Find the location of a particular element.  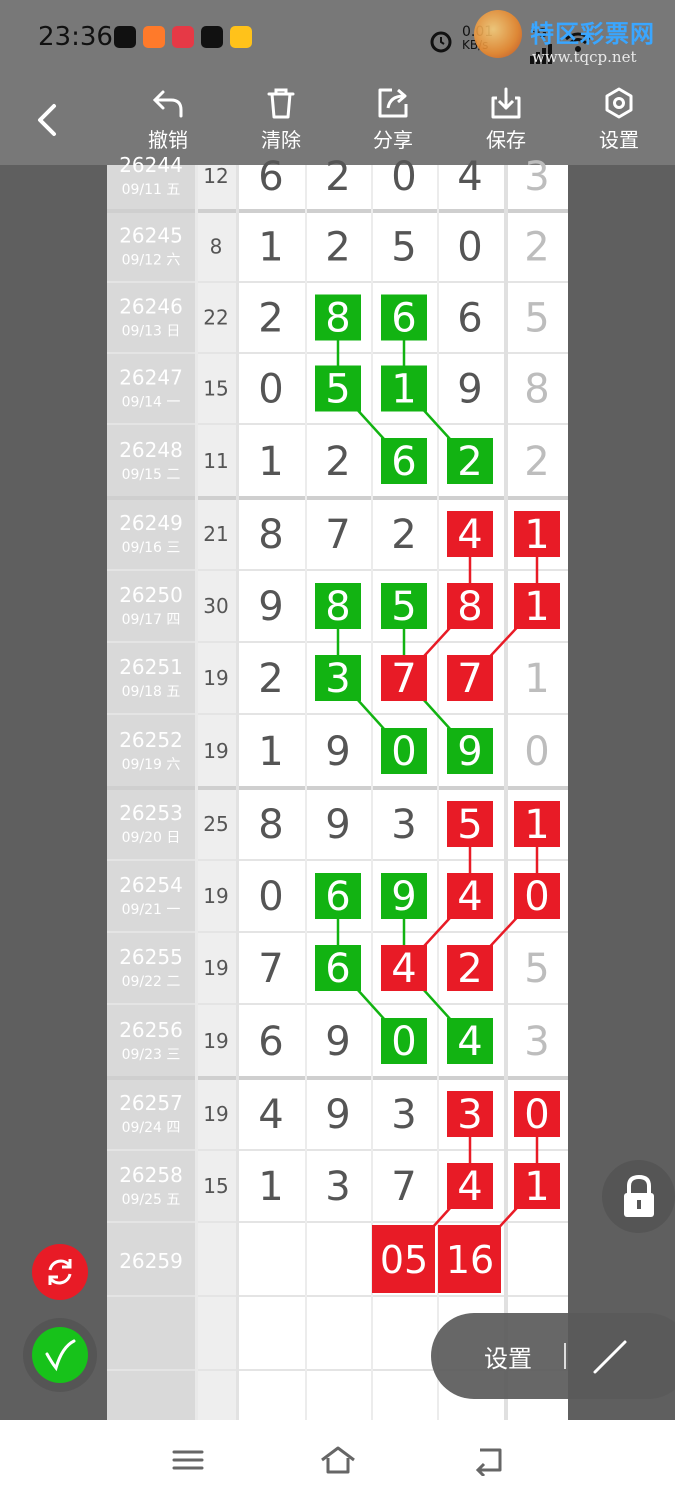

issue-date: 09/20 日 is located at coordinates (151, 838).